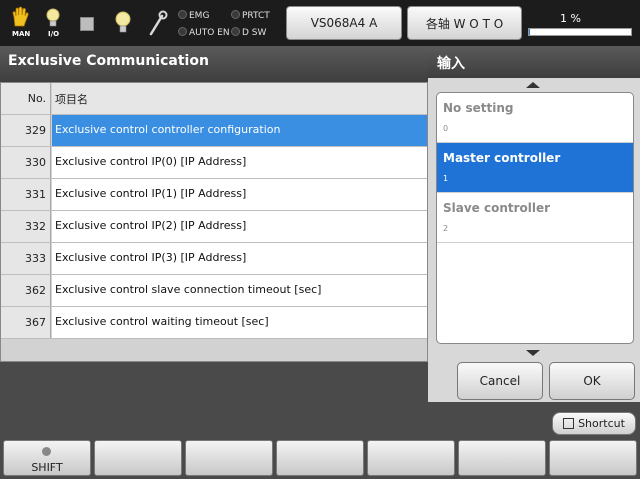  I want to click on emg-led, so click(182, 14).